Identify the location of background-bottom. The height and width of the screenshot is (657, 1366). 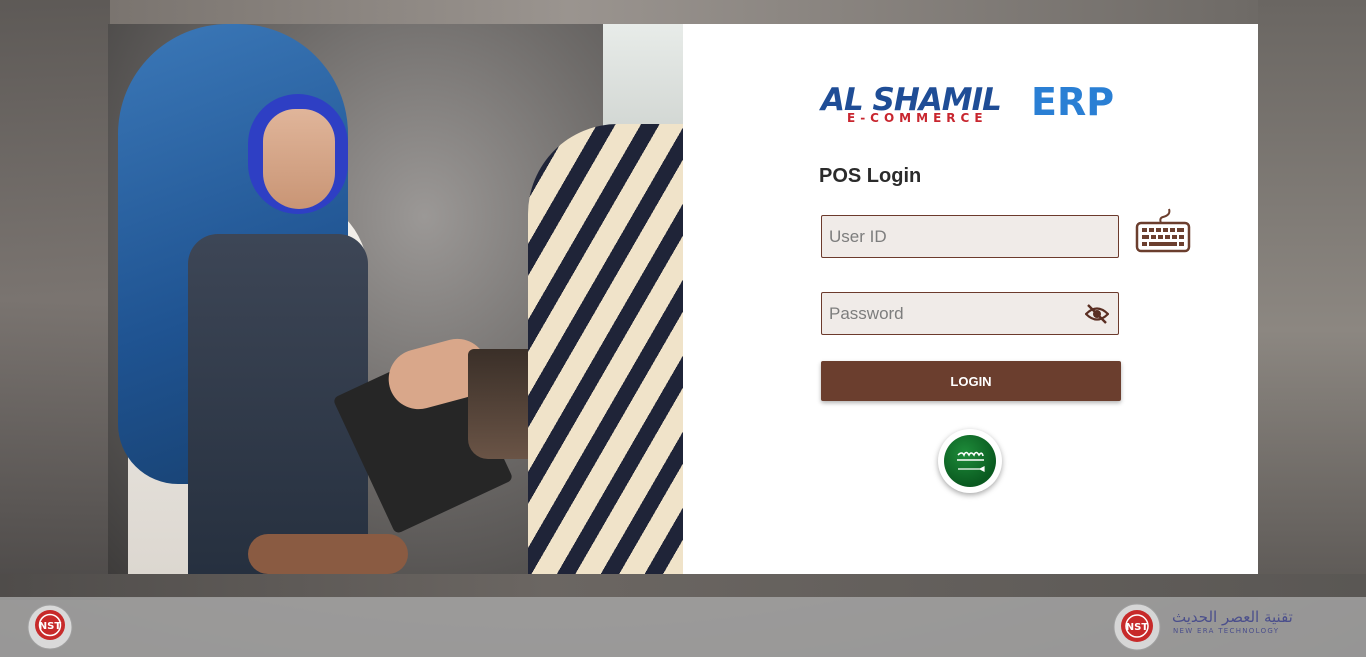
(683, 586).